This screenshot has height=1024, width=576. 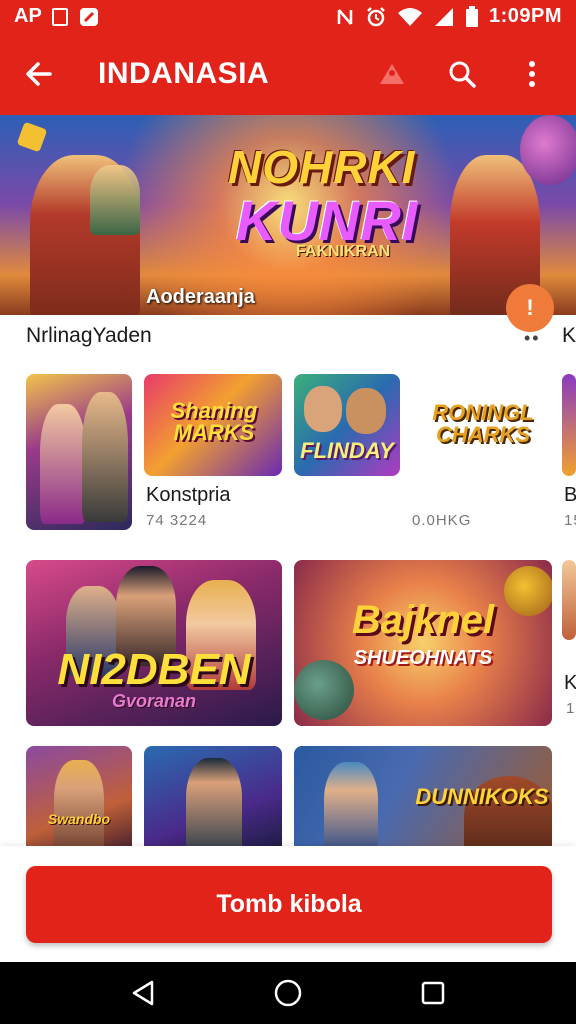 I want to click on game-caption-edge: K, so click(x=570, y=683).